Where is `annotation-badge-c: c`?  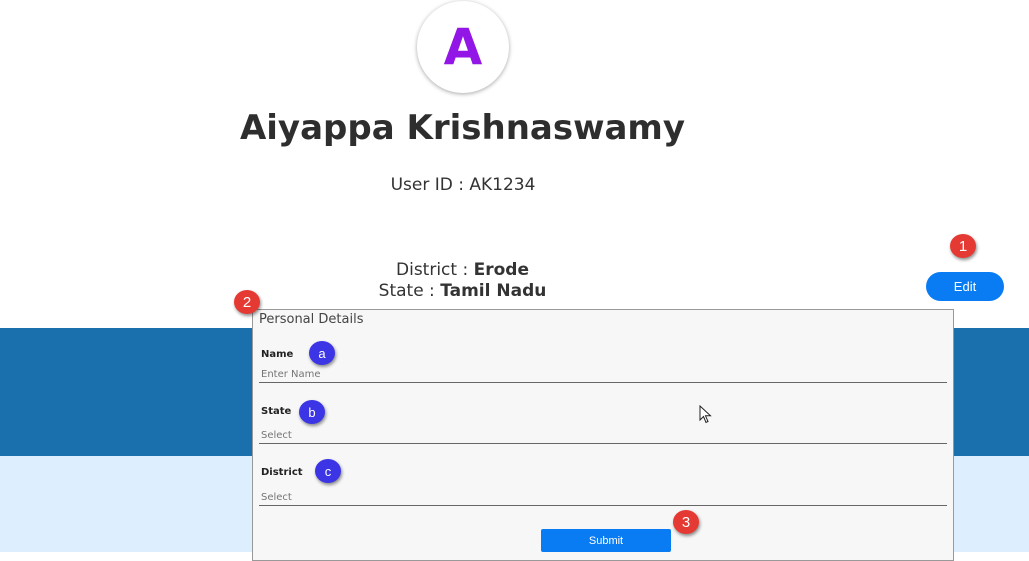
annotation-badge-c: c is located at coordinates (328, 471).